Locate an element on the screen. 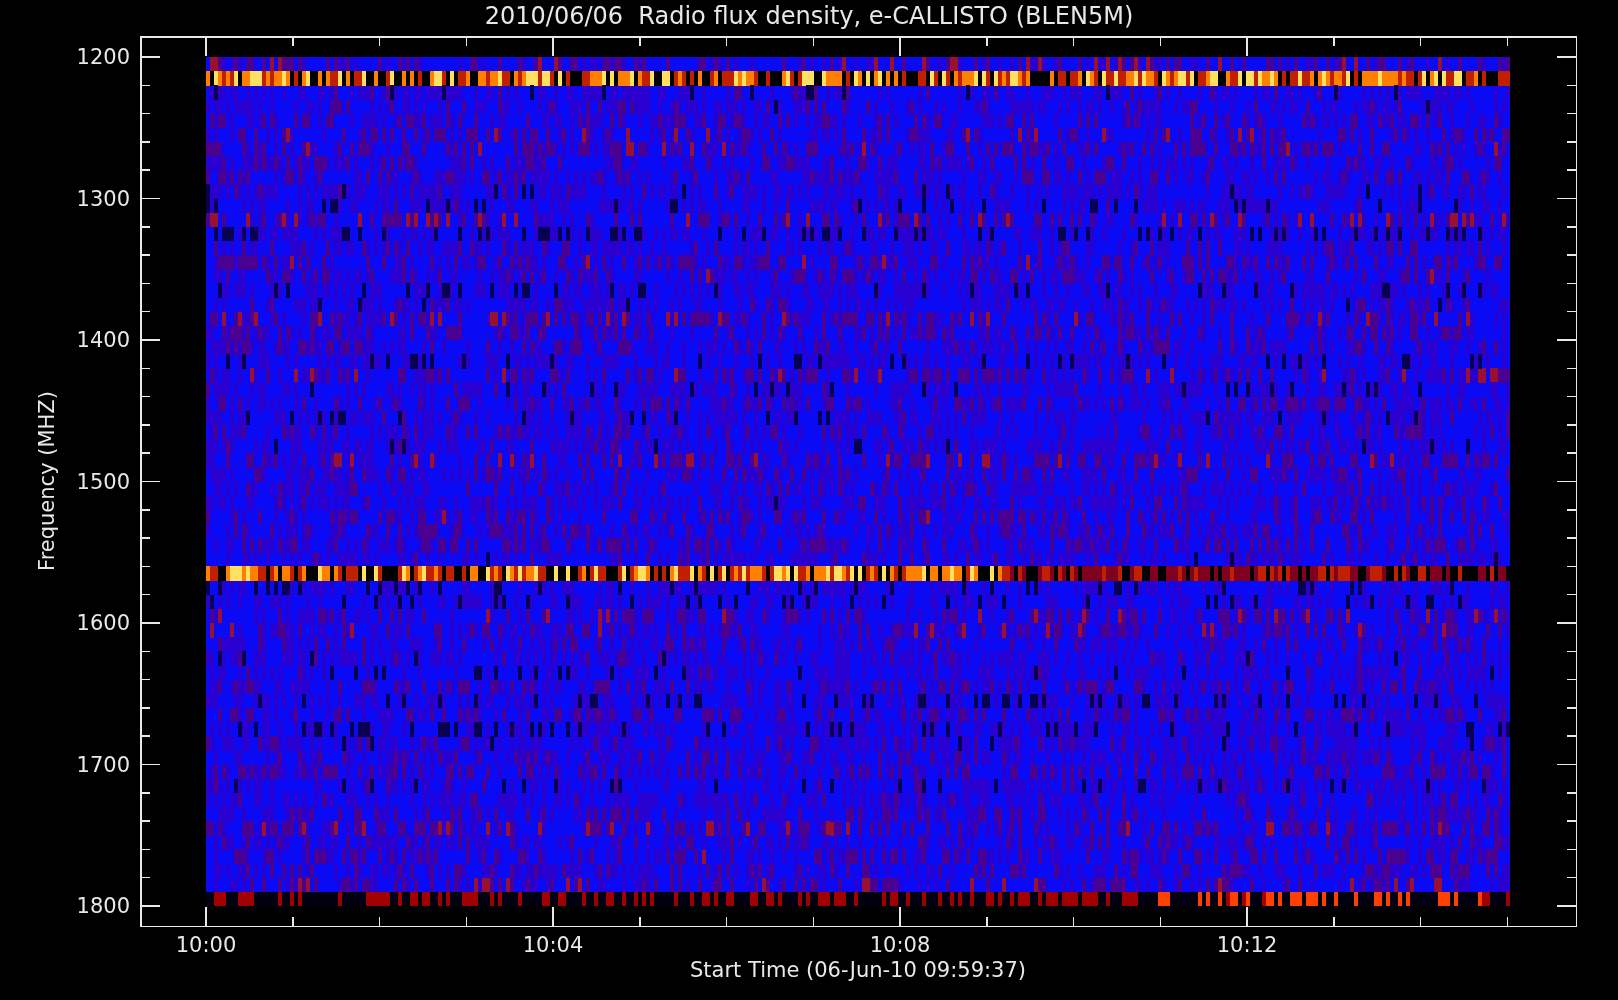 This screenshot has width=1618, height=1000. y-tick-label: 1300 is located at coordinates (103, 198).